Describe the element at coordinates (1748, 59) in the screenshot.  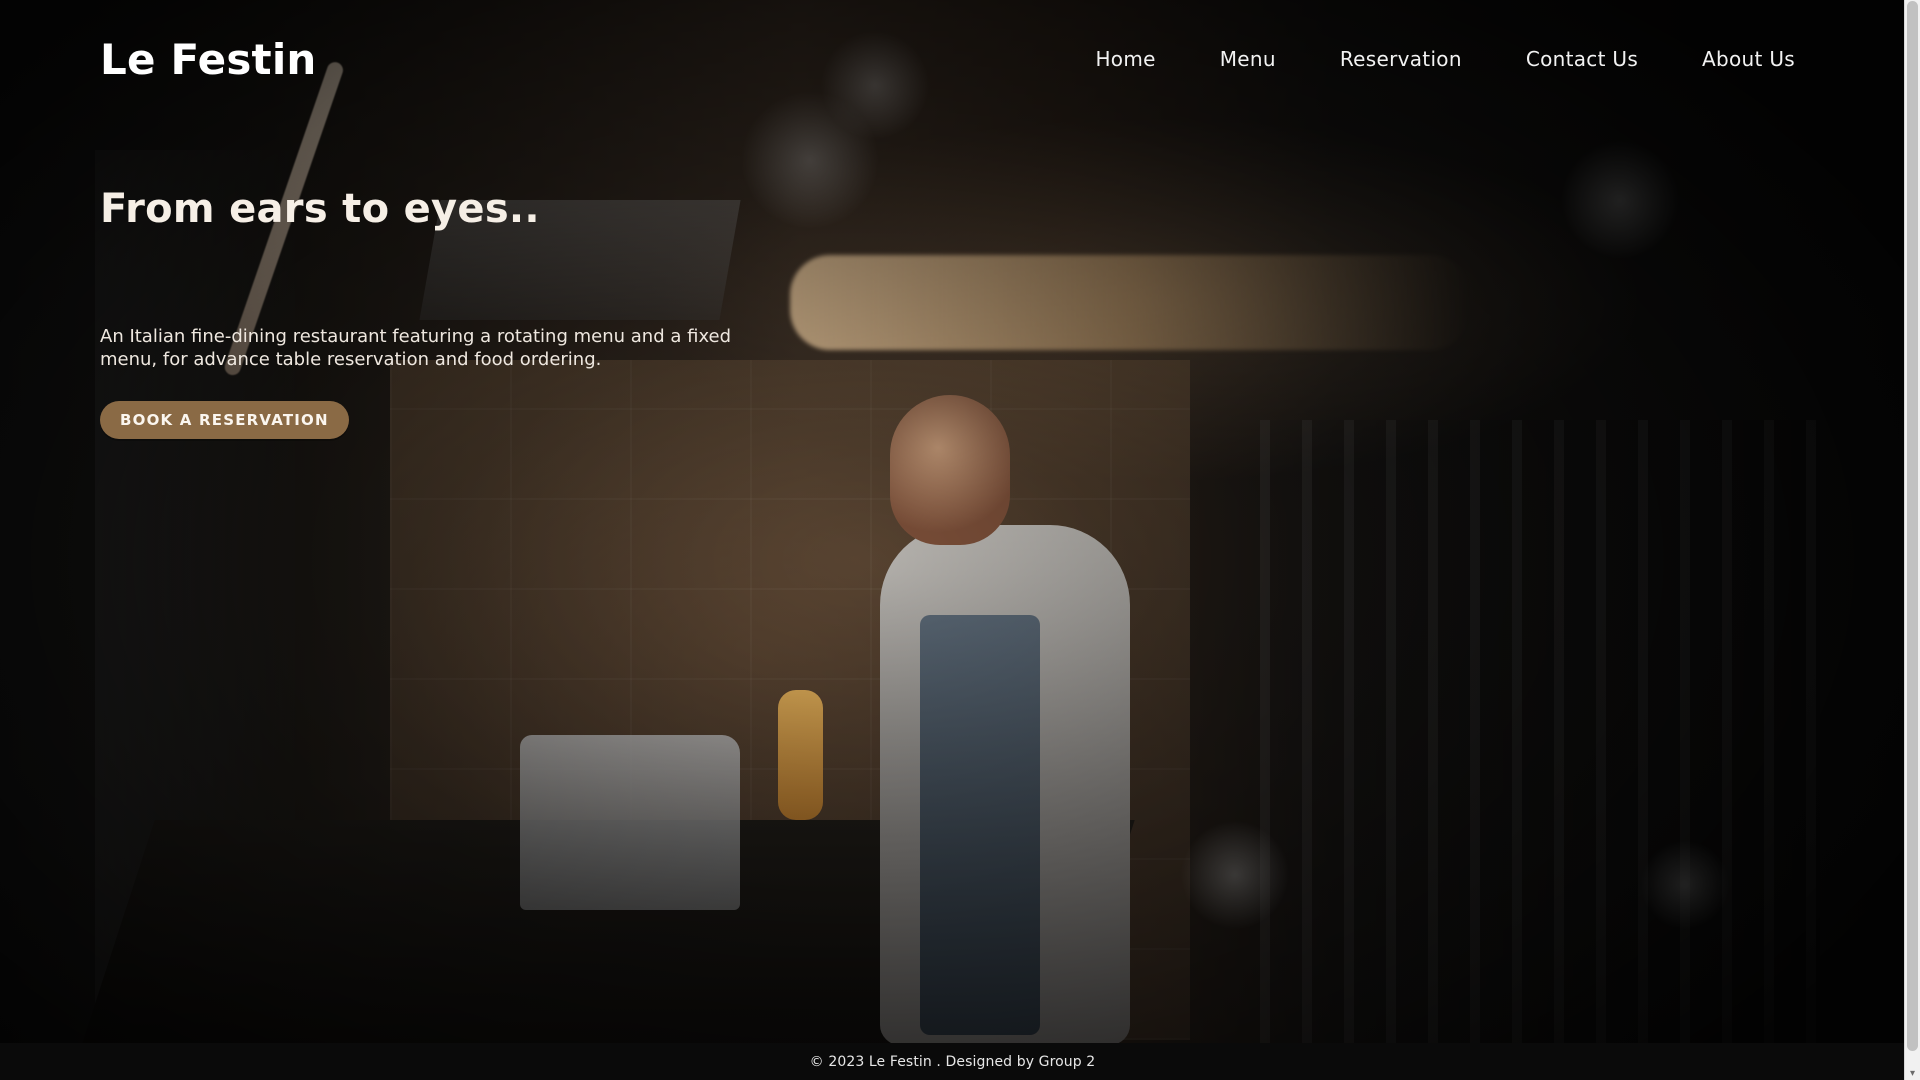
I see `nav-about-link: About Us` at that location.